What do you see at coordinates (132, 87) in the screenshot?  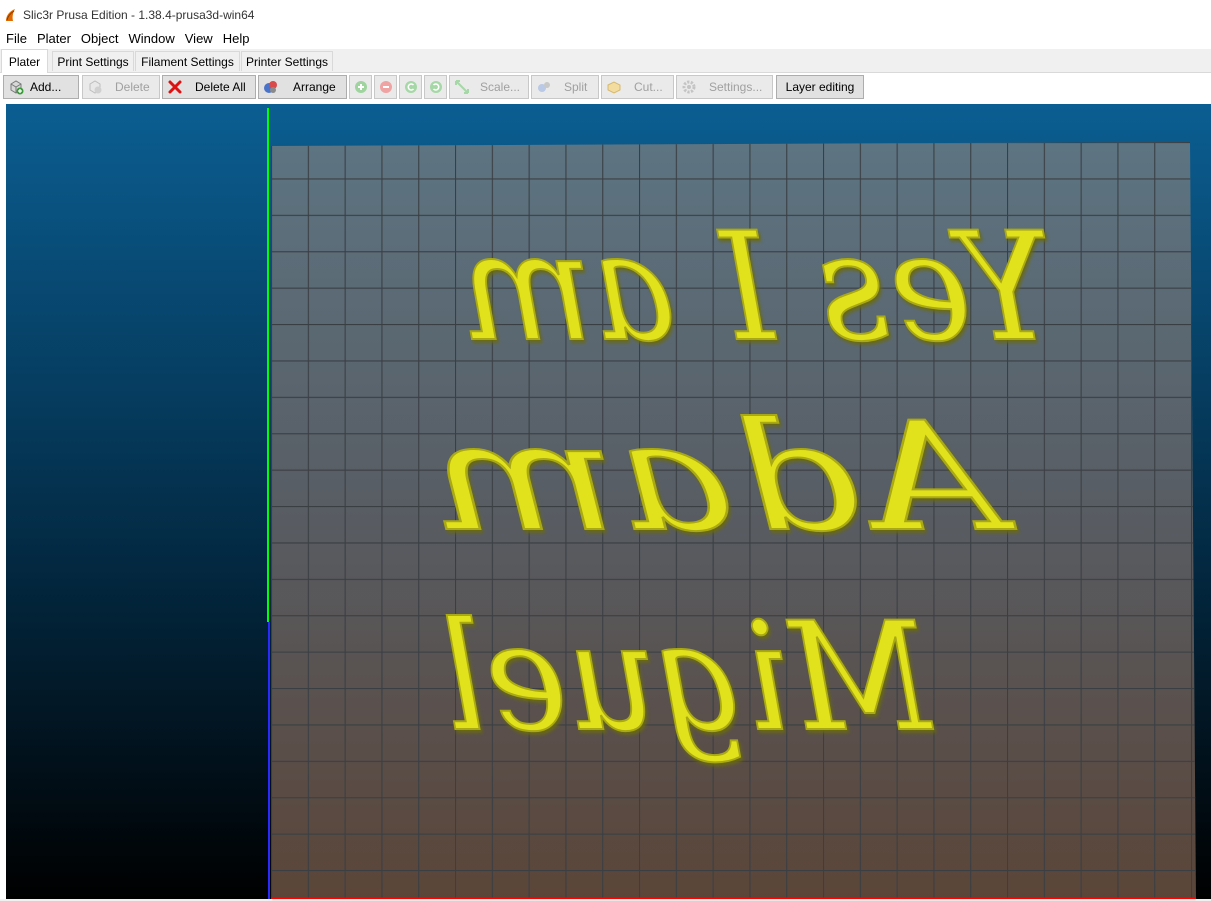 I see `delete-button-label: Delete` at bounding box center [132, 87].